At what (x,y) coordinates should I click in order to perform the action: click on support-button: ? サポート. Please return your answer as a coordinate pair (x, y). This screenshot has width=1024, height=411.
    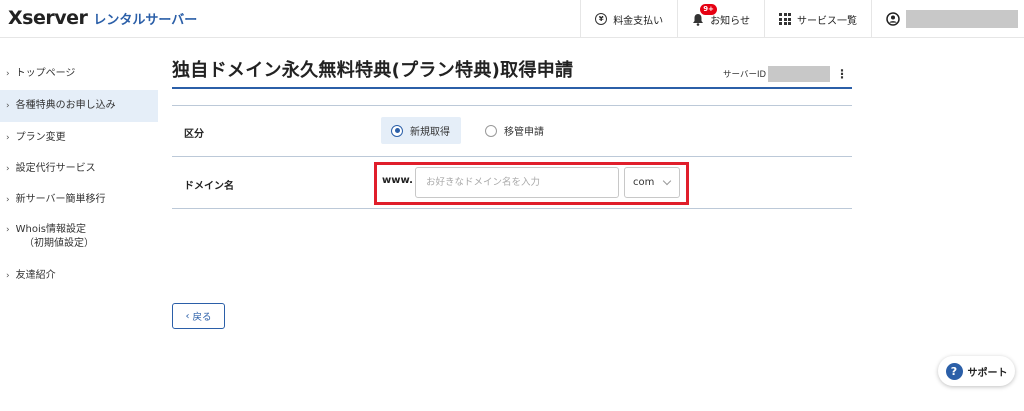
    Looking at the image, I should click on (976, 371).